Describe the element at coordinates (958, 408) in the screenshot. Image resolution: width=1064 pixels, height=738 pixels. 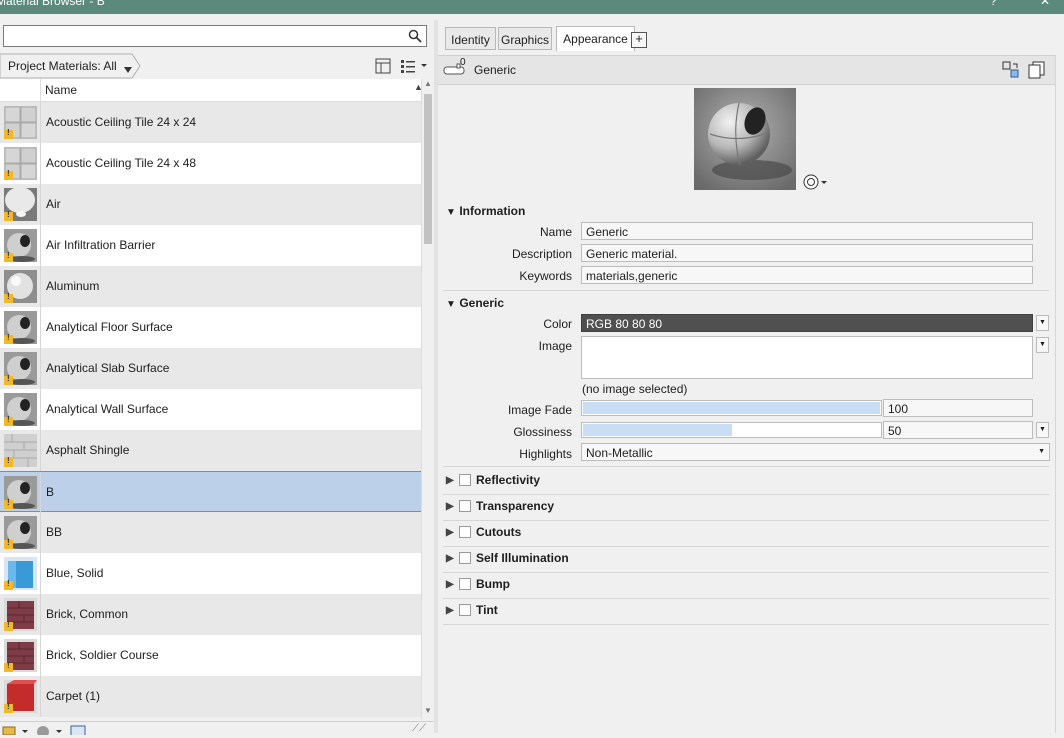
I see `image-fade-value-field: 100` at that location.